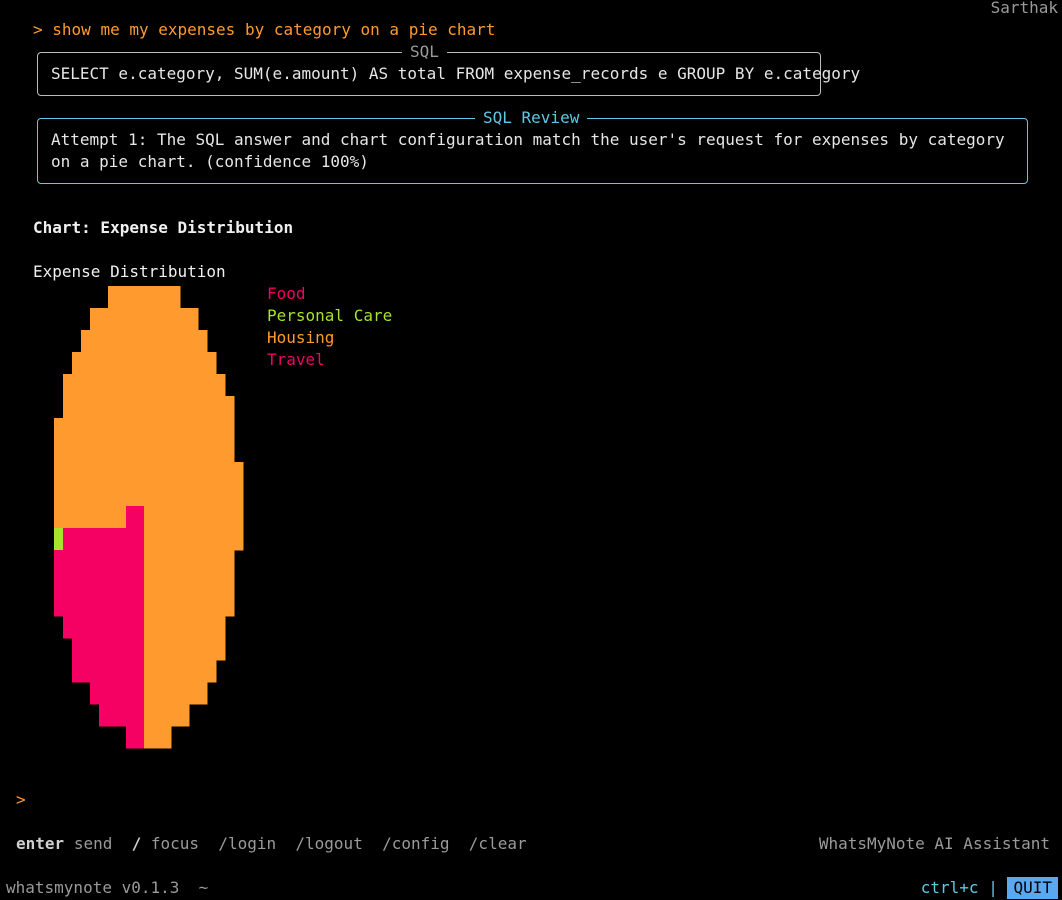  Describe the element at coordinates (175, 843) in the screenshot. I see `focus-label: focus` at that location.